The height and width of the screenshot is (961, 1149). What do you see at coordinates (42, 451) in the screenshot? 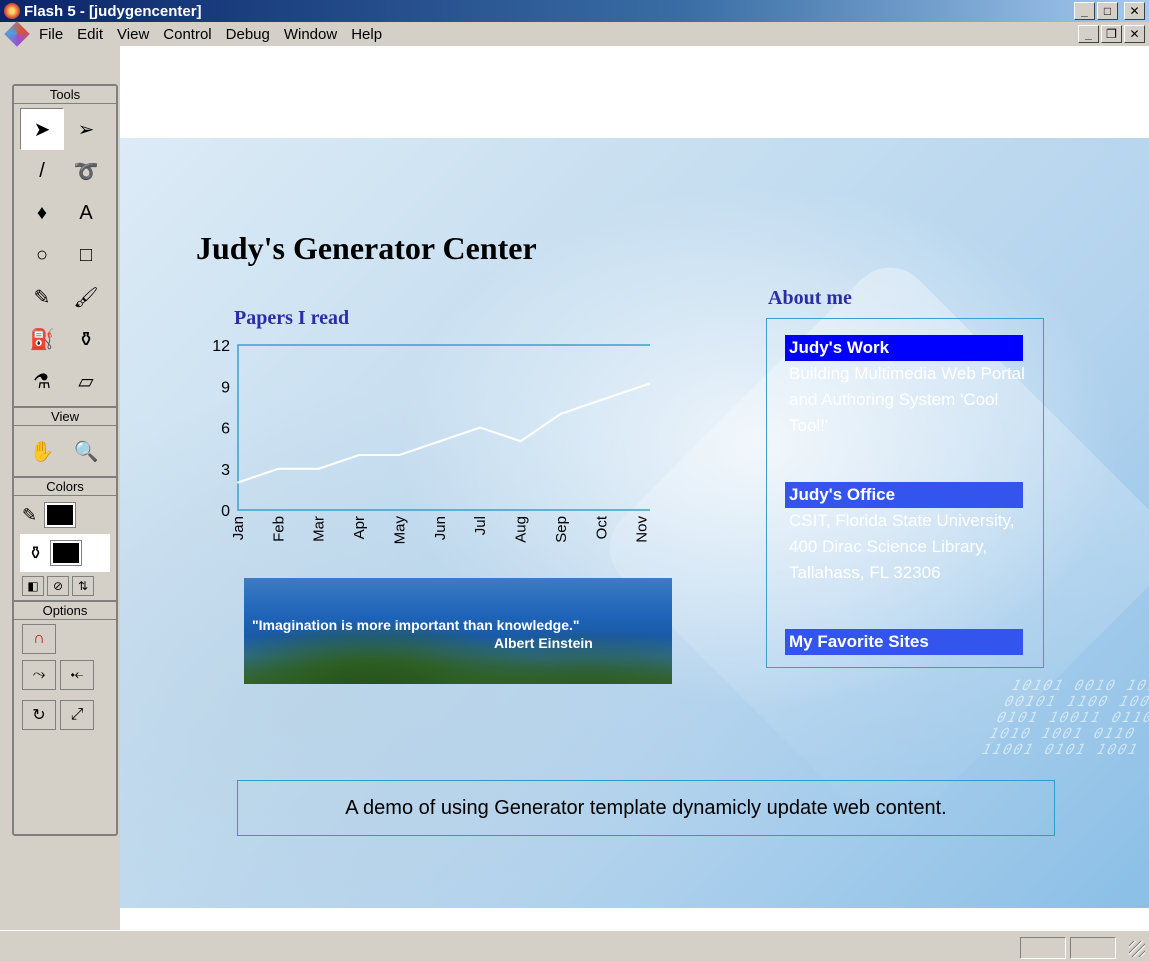
I see `hand-tool-icon: ✋` at bounding box center [42, 451].